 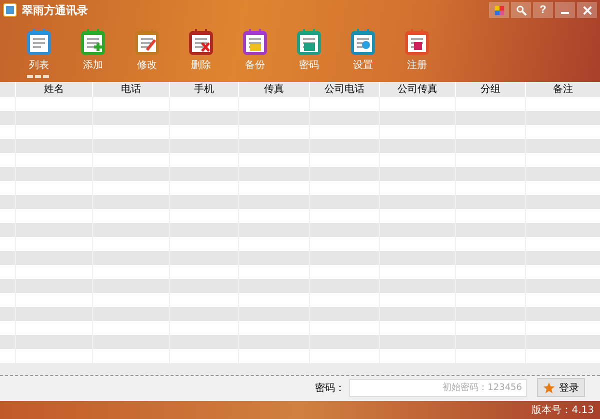 I want to click on close-icon, so click(x=587, y=10).